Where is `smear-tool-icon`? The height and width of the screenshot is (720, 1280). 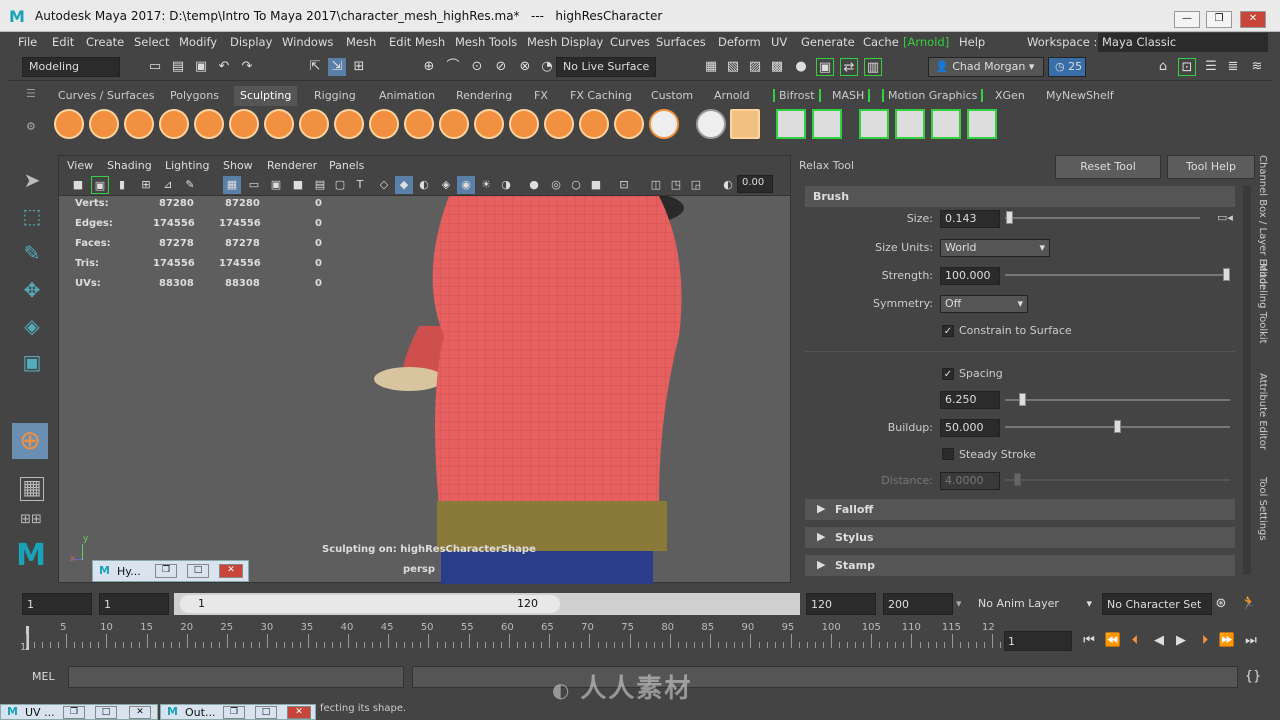
smear-tool-icon is located at coordinates (559, 124).